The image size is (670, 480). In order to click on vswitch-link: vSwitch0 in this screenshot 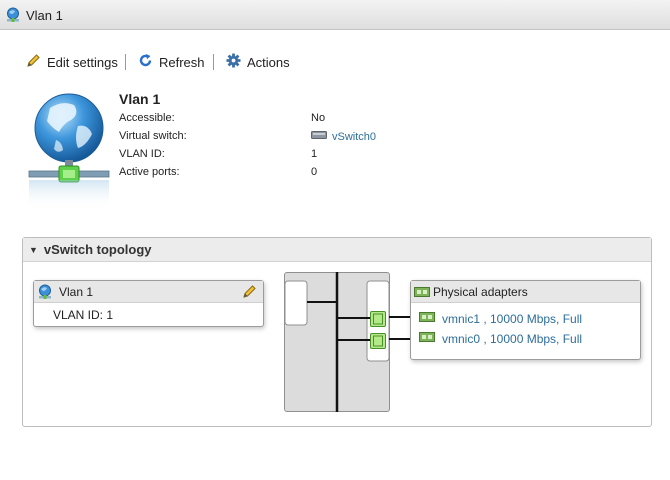, I will do `click(354, 137)`.